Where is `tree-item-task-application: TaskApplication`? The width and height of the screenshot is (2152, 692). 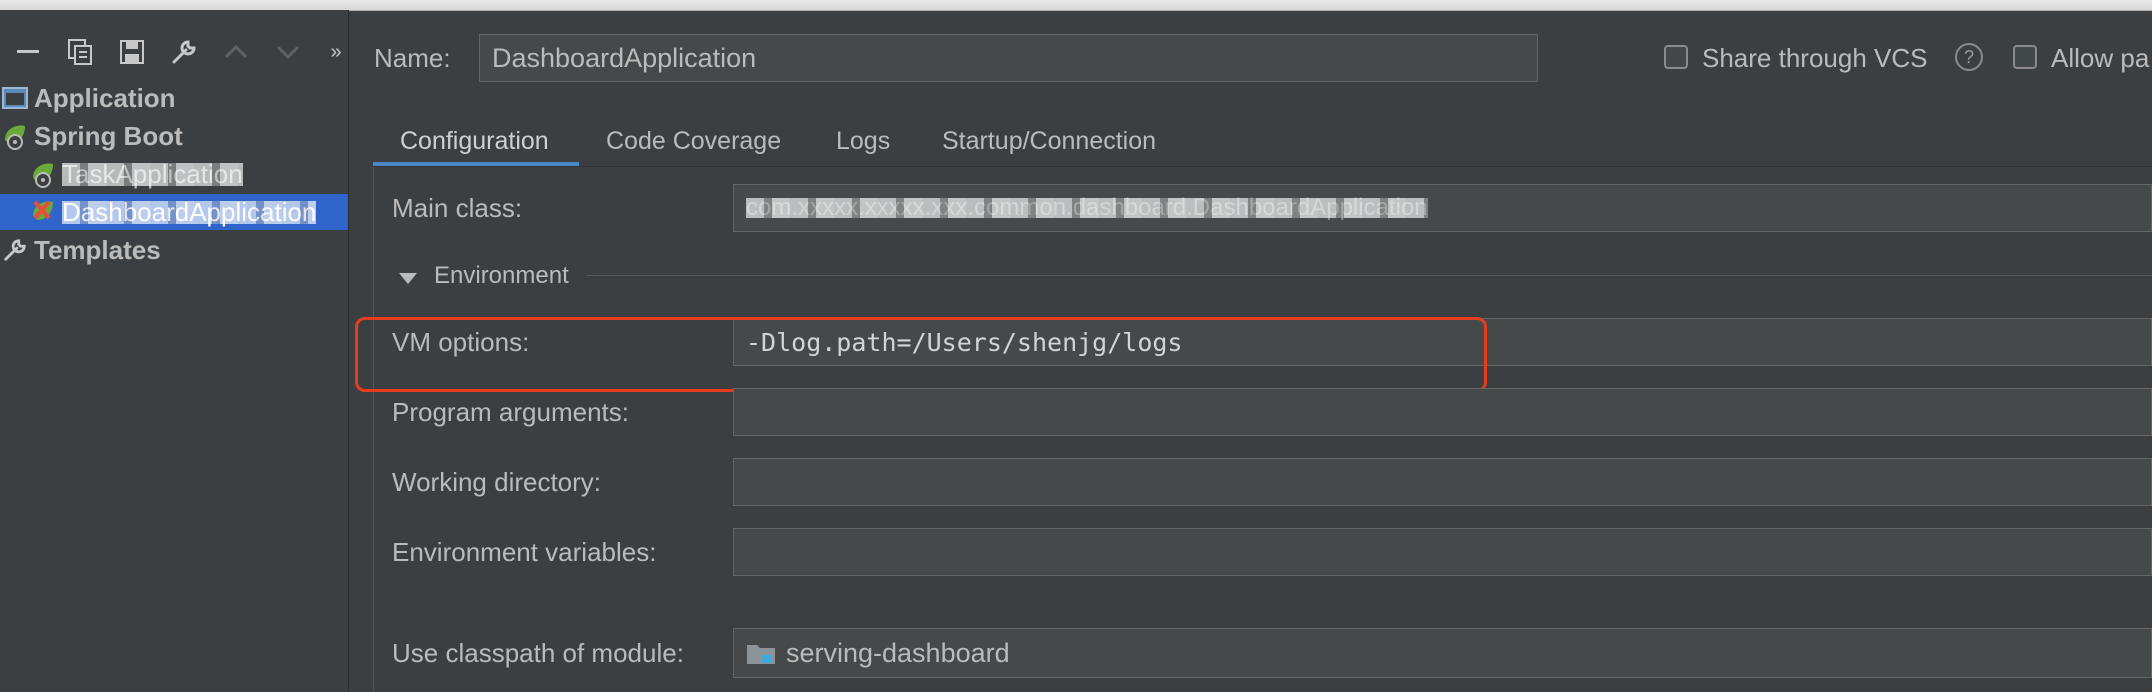
tree-item-task-application: TaskApplication is located at coordinates (135, 174).